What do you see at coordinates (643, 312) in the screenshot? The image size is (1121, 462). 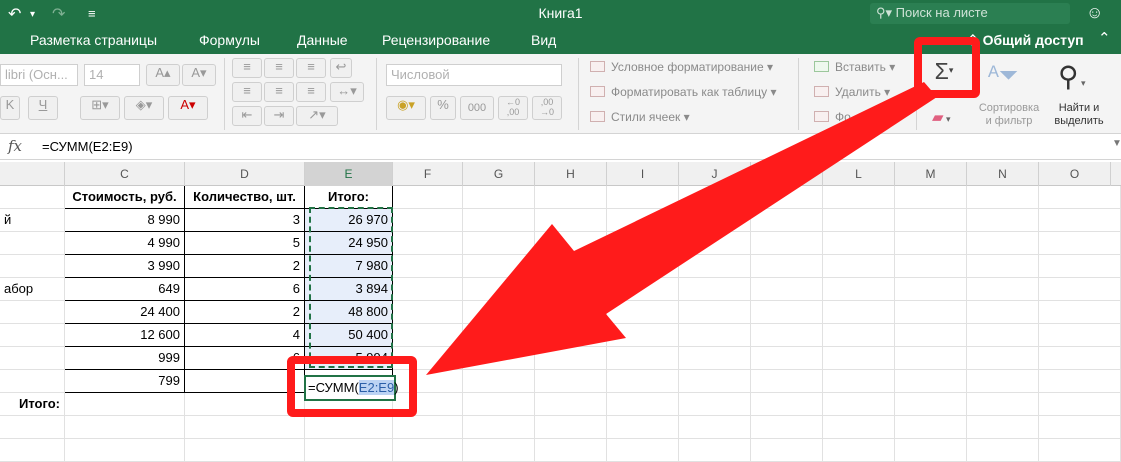 I see `cell-i6` at bounding box center [643, 312].